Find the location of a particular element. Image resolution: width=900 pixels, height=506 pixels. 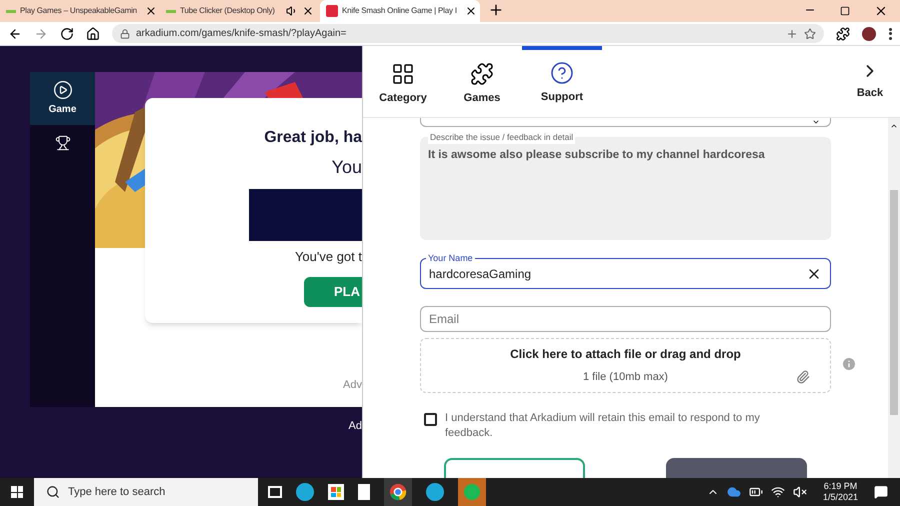

search-icon is located at coordinates (53, 492).